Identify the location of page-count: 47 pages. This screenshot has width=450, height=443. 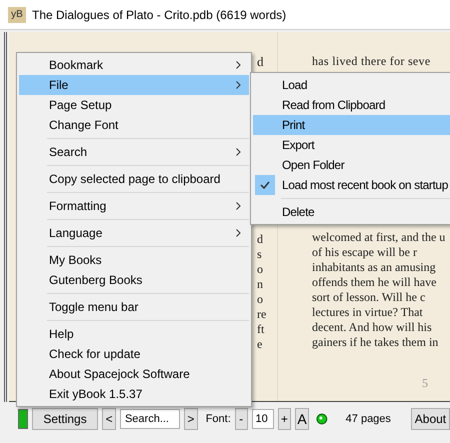
(368, 419).